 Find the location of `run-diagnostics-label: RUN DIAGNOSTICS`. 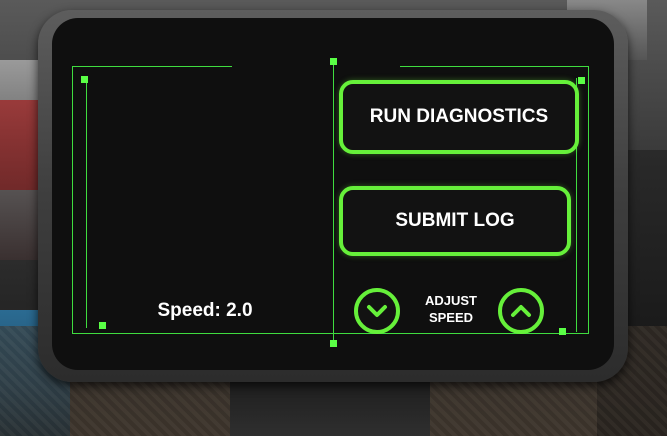

run-diagnostics-label: RUN DIAGNOSTICS is located at coordinates (459, 116).